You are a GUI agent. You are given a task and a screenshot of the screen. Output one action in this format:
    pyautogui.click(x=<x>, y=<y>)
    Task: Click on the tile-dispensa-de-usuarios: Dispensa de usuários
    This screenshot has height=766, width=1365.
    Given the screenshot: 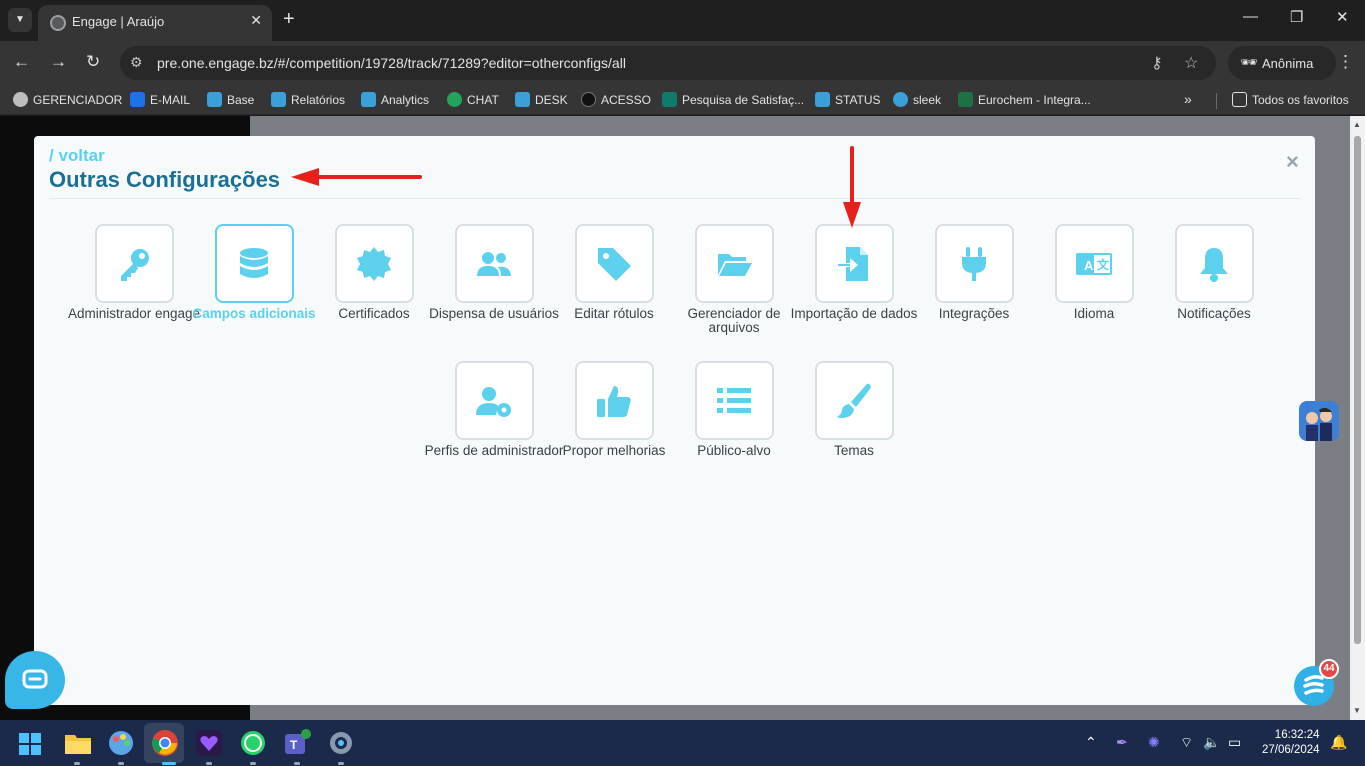 What is the action you would take?
    pyautogui.click(x=494, y=272)
    